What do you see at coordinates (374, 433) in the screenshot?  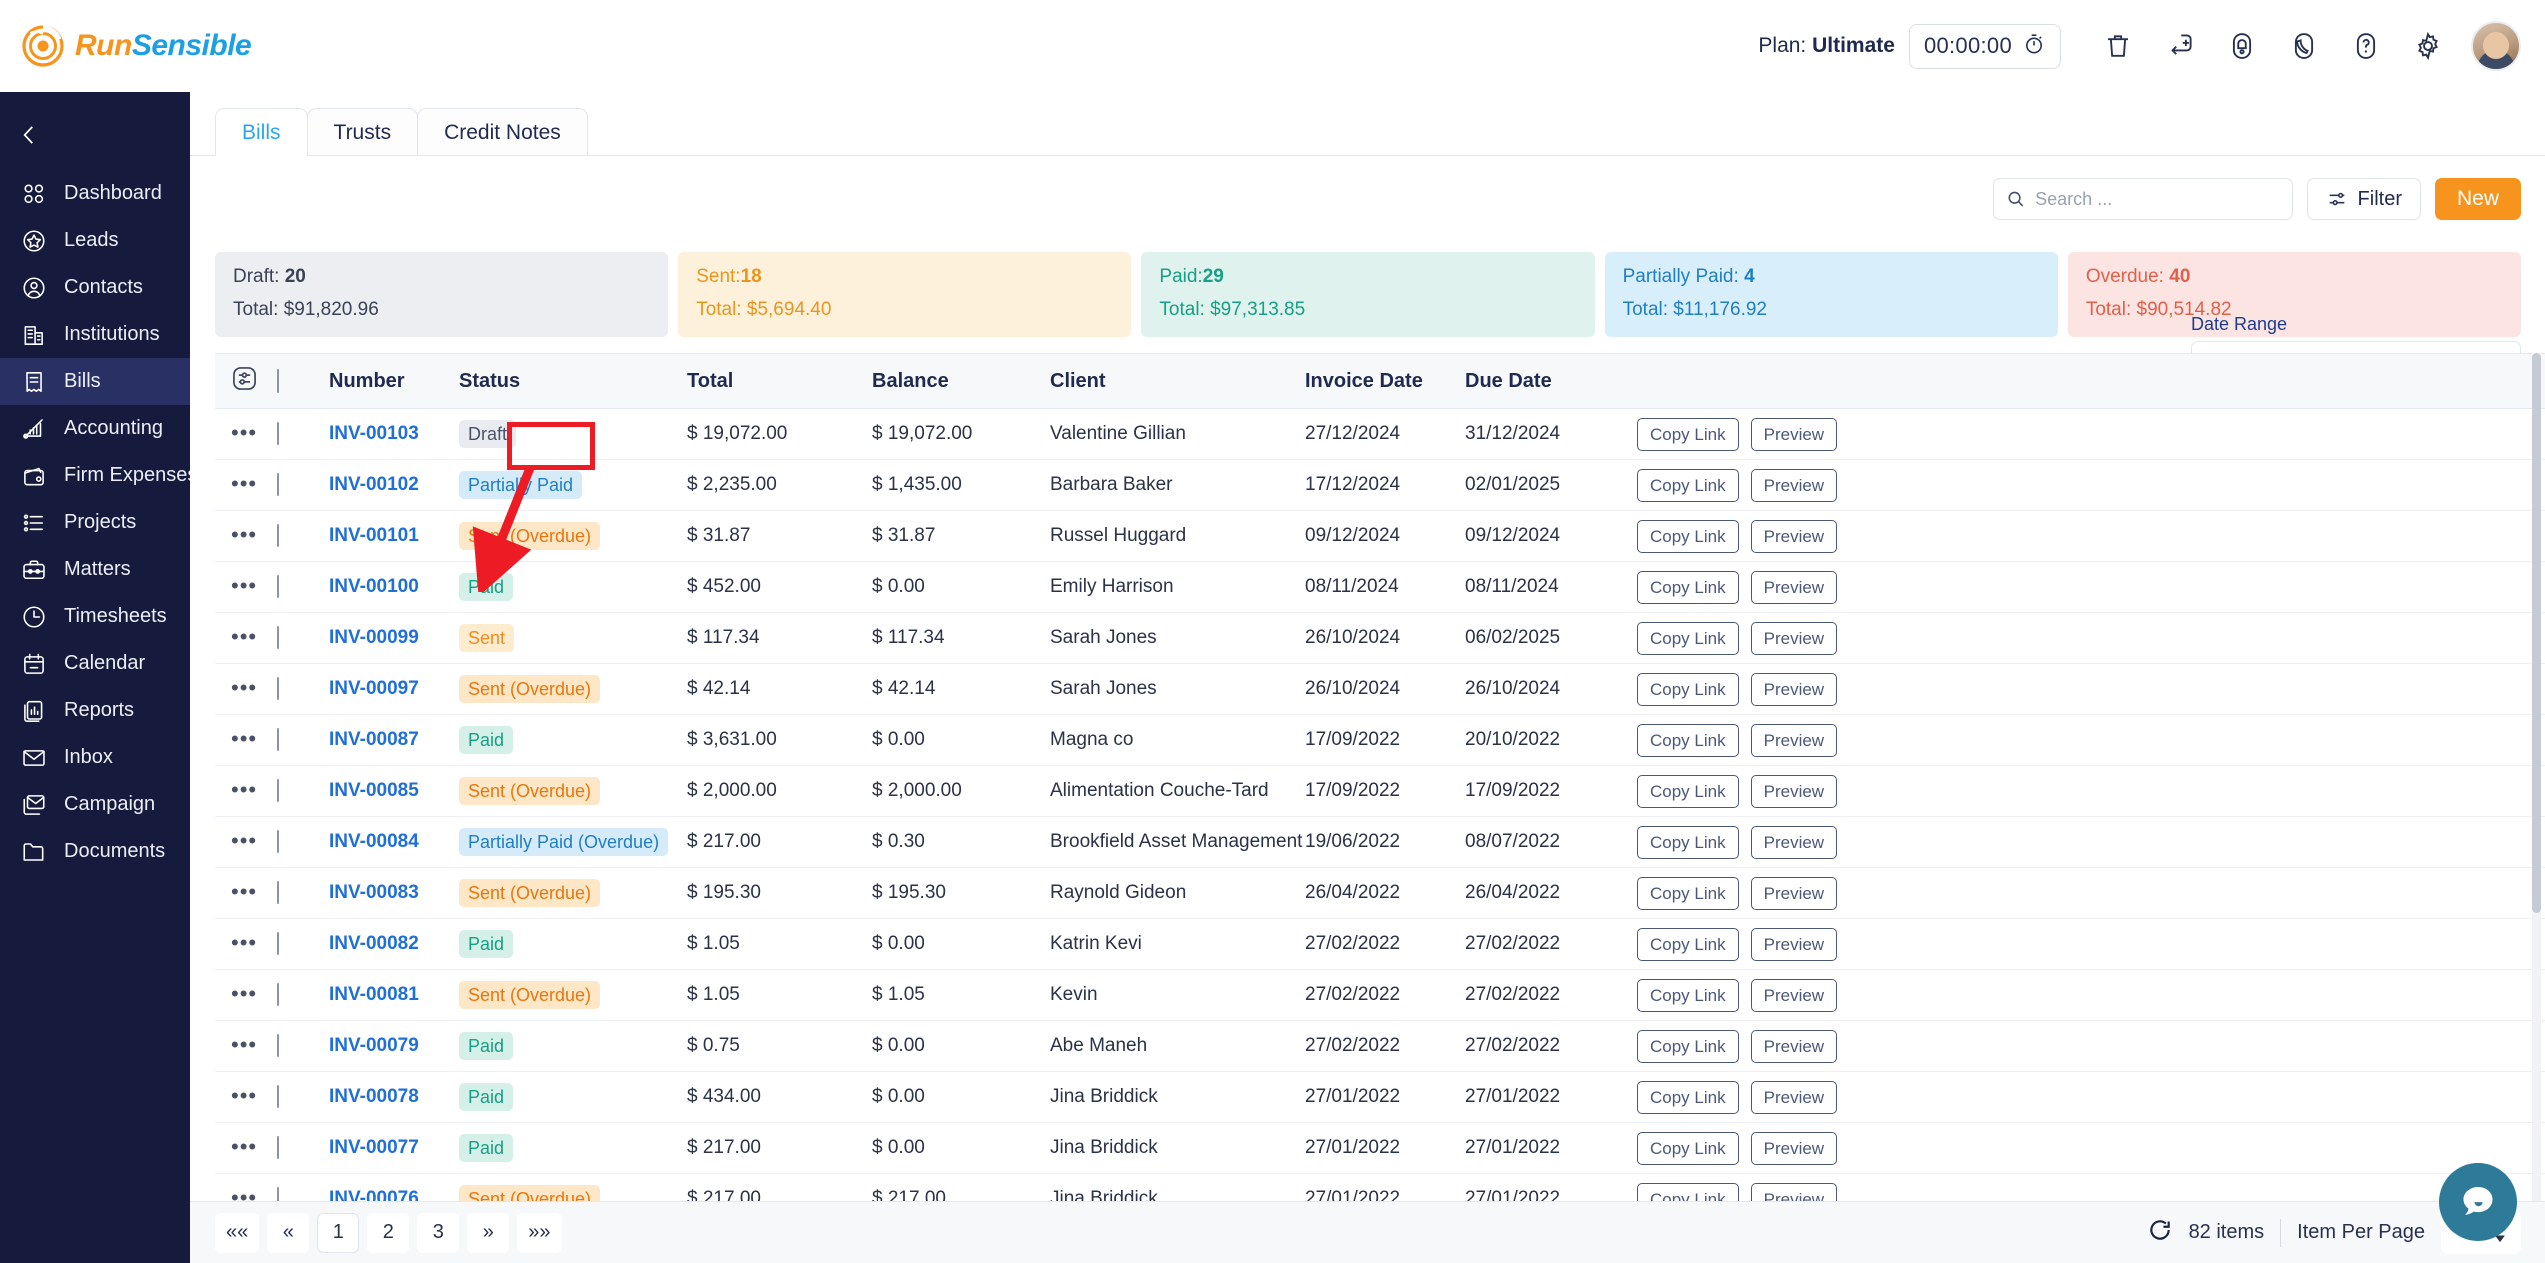 I see `bill-number-link: INV-00103` at bounding box center [374, 433].